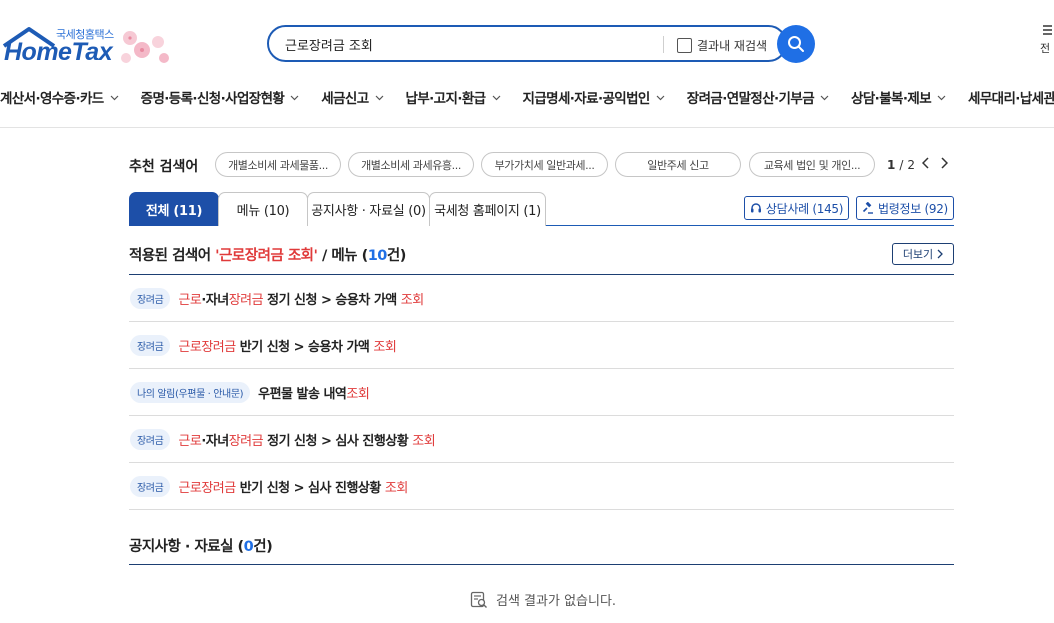  Describe the element at coordinates (263, 209) in the screenshot. I see `tab-menu: 메뉴 (10)` at that location.